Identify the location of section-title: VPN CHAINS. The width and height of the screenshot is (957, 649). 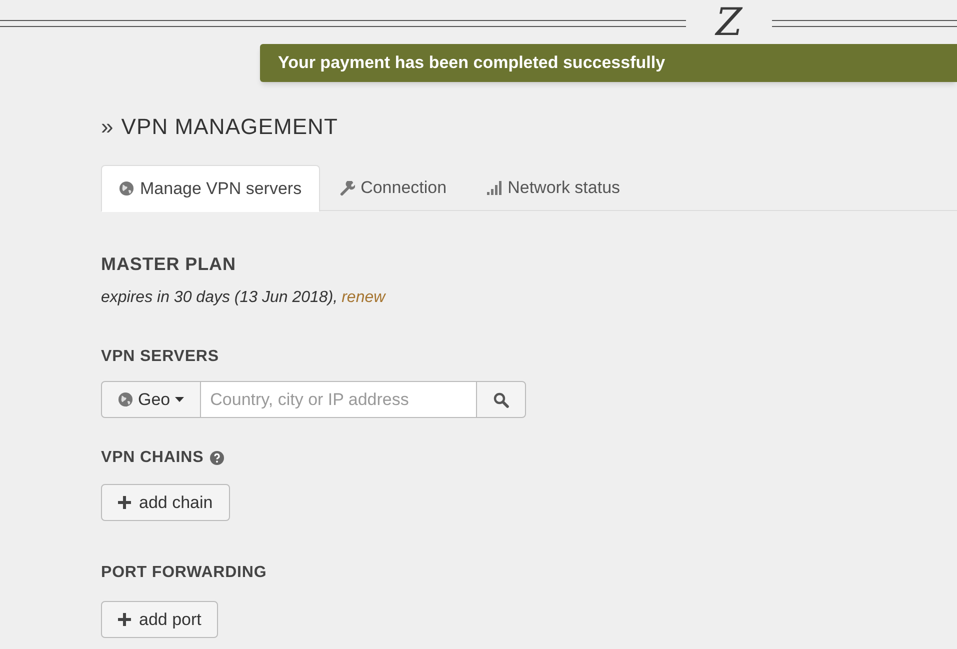
(152, 458).